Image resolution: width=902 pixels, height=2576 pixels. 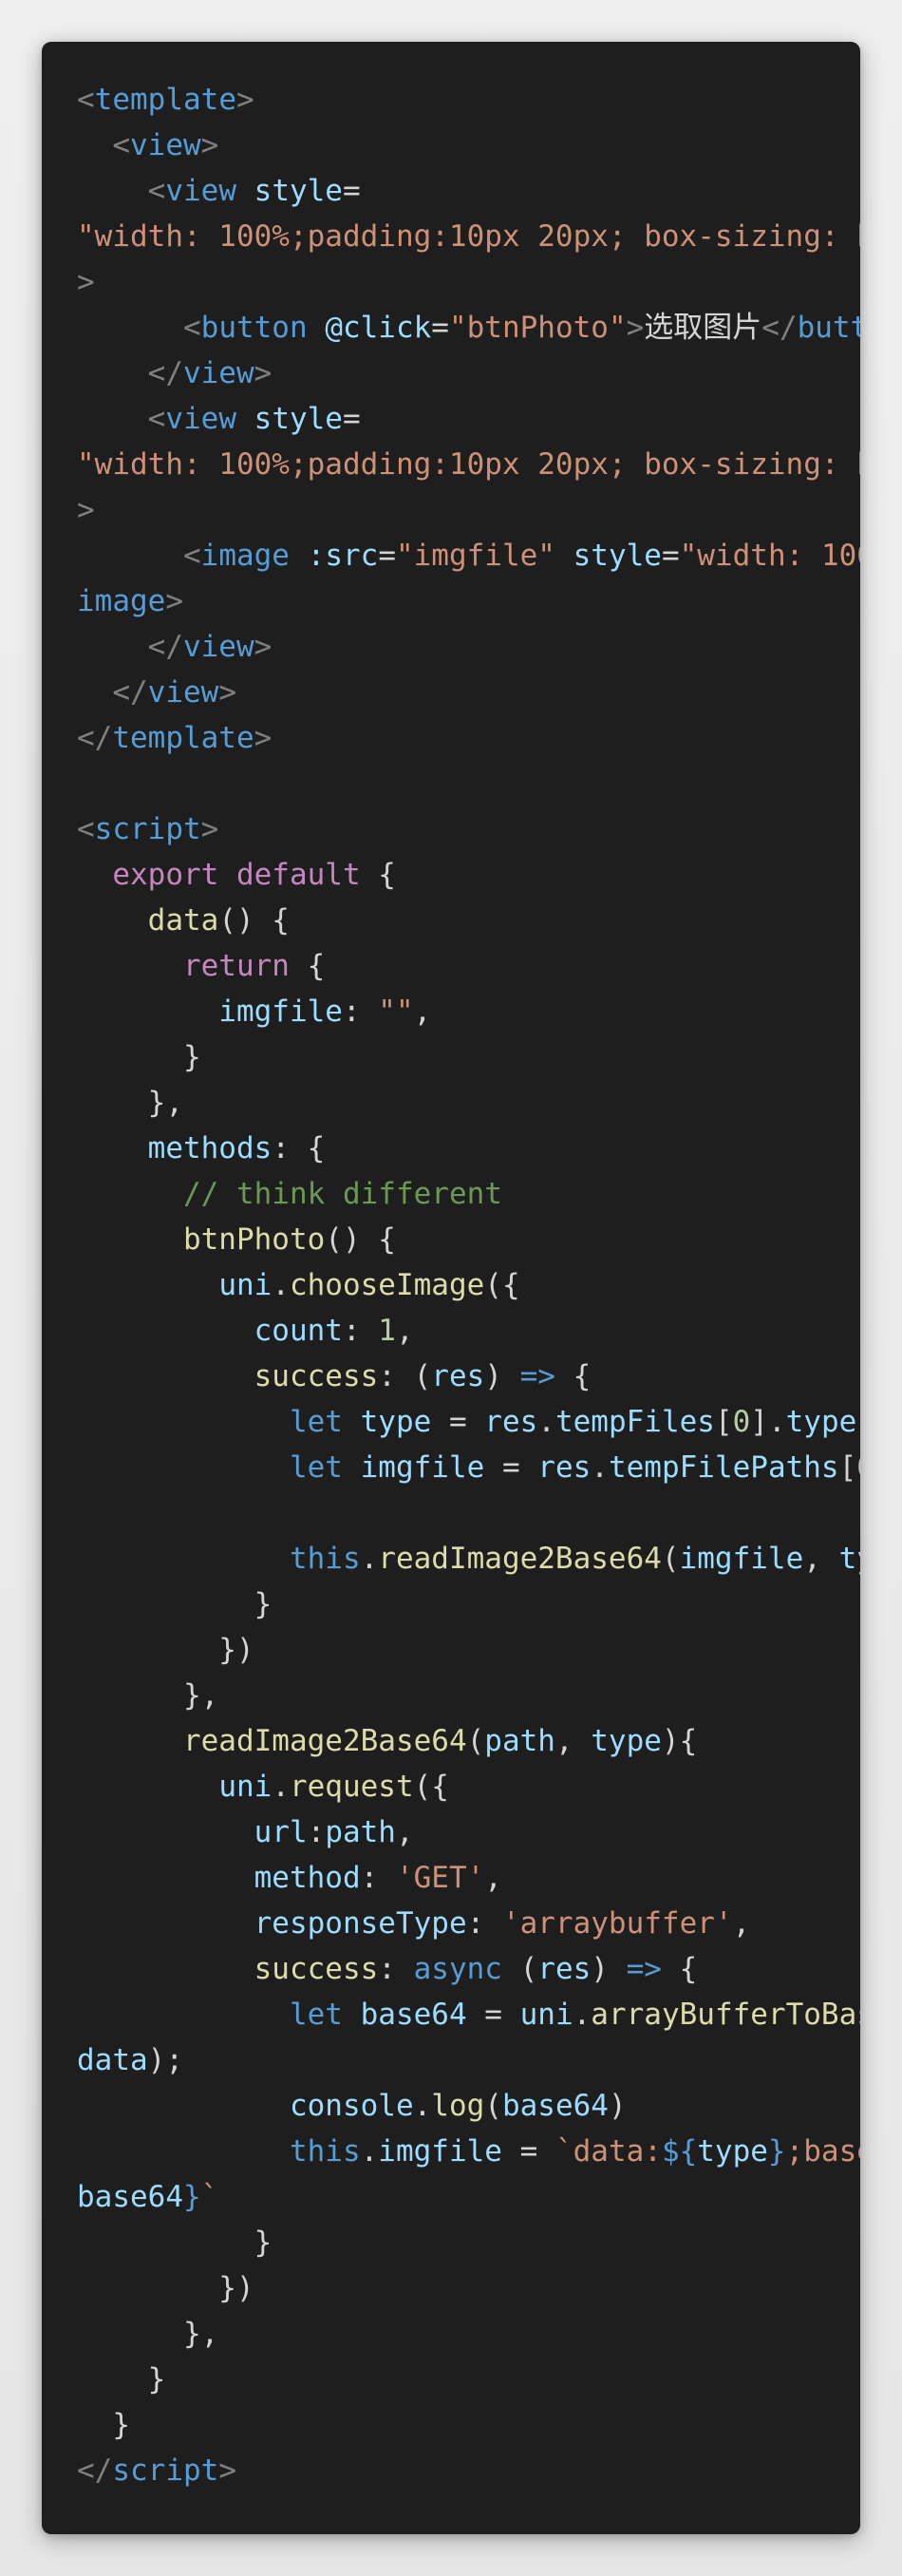 I want to click on code-token: btnPhoto, so click(x=254, y=1239).